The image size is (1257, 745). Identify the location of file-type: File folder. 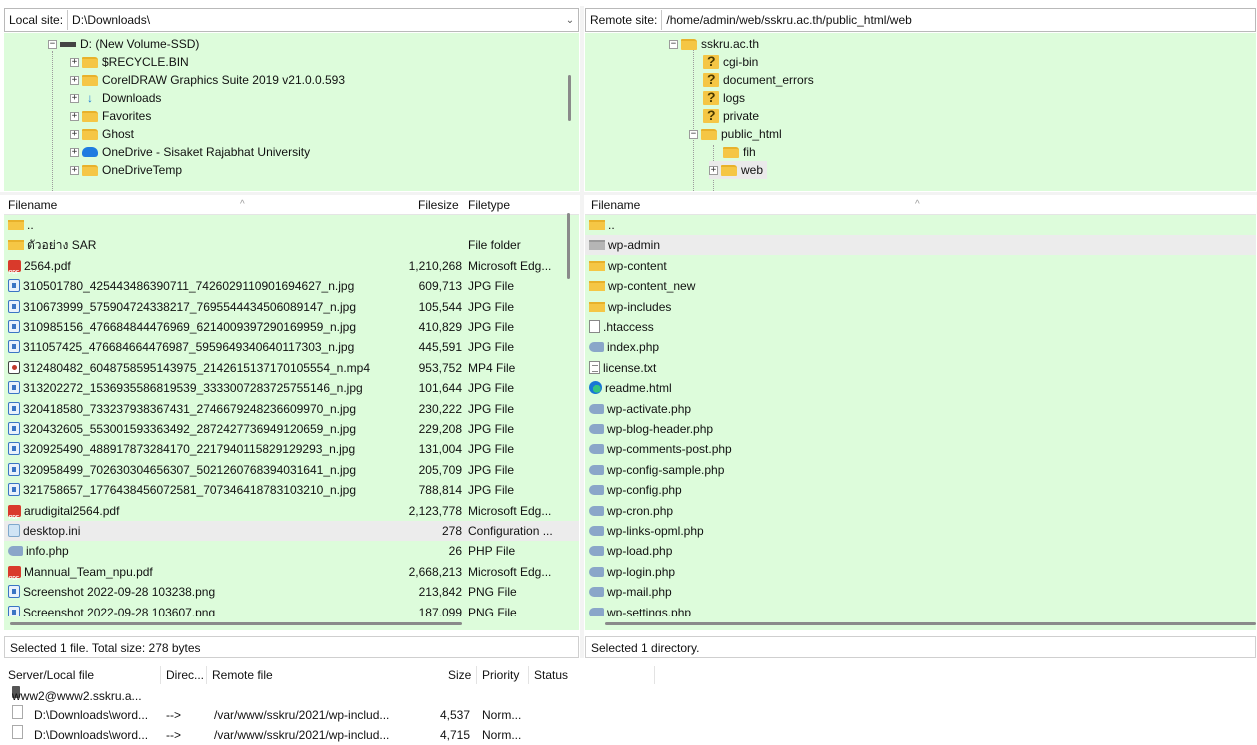
(494, 245).